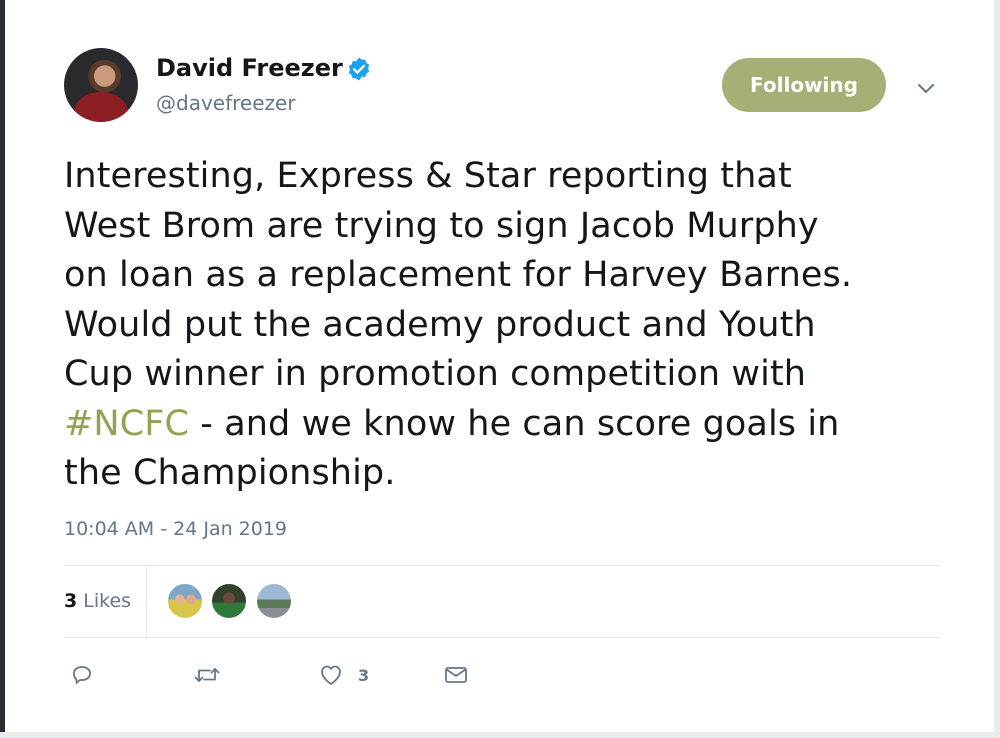  Describe the element at coordinates (126, 424) in the screenshot. I see `hashtag-link: #NCFC` at that location.